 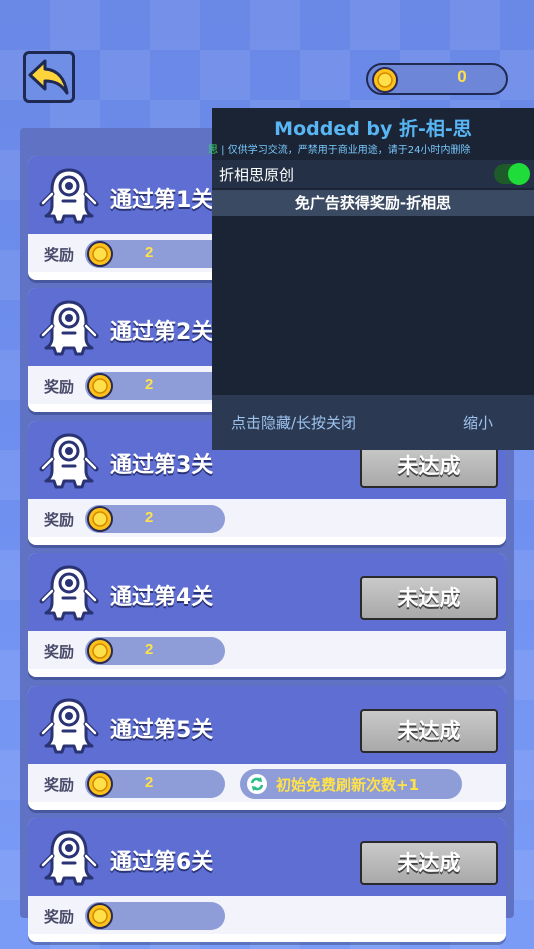 I want to click on task-card: 通过第6关 未达成奖励, so click(x=267, y=880).